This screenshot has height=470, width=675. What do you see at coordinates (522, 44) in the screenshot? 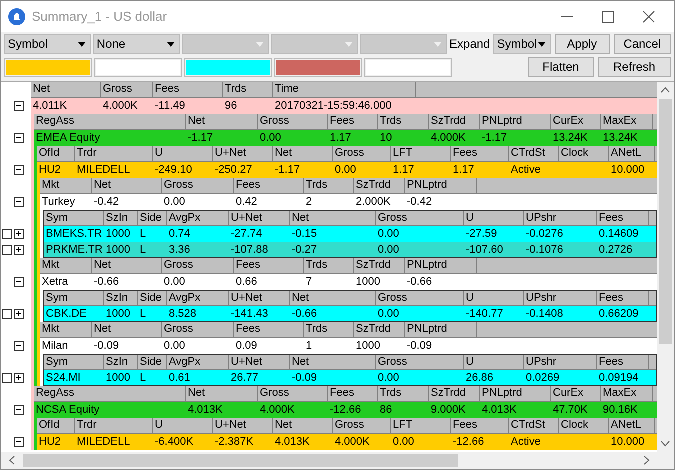
I see `expand-dropdown: Symbol` at bounding box center [522, 44].